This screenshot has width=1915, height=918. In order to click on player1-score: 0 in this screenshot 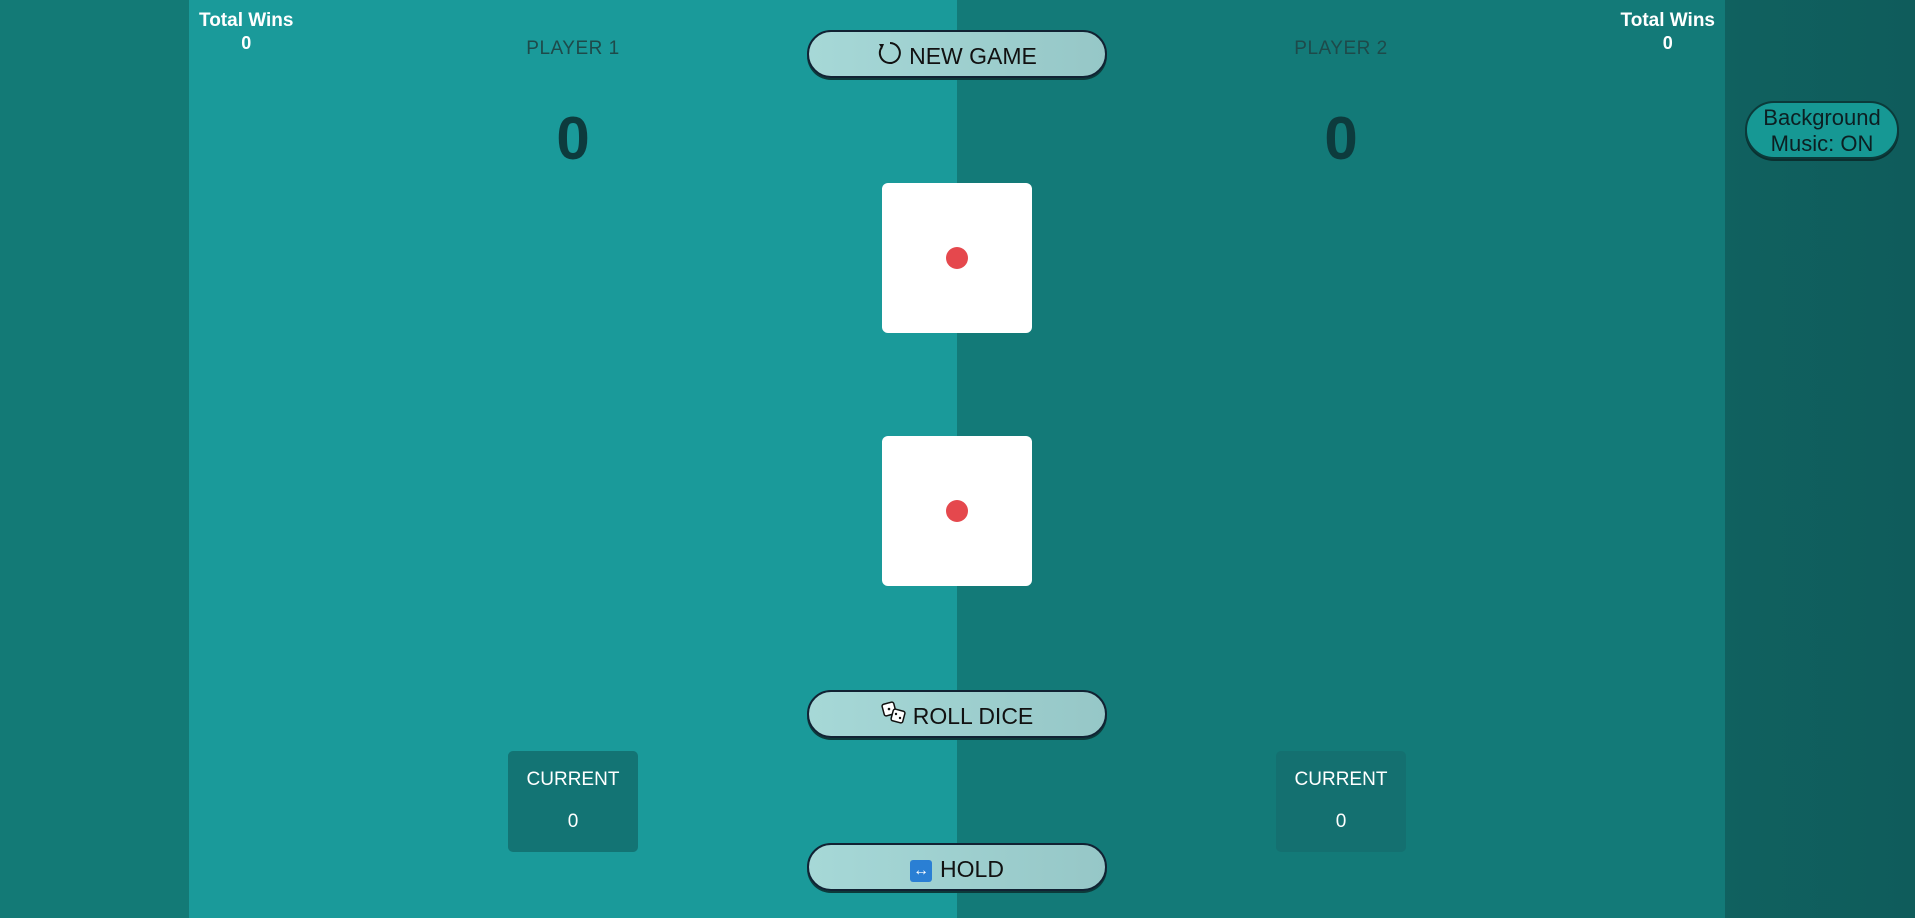, I will do `click(573, 138)`.